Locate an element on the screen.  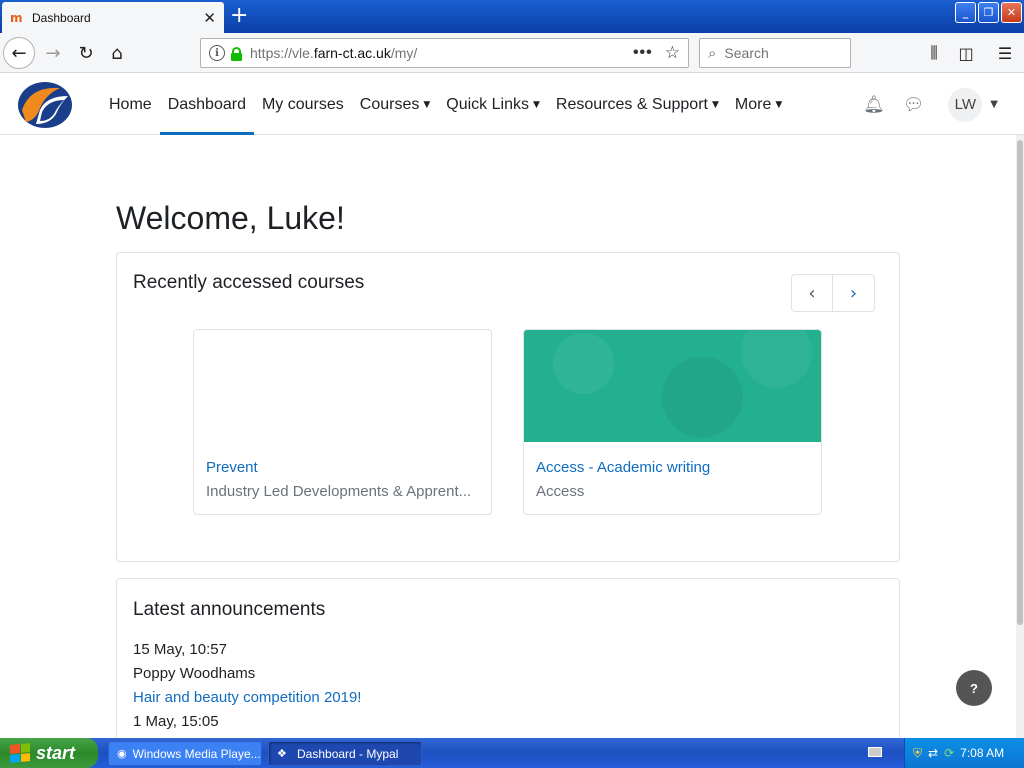
window-close-button: ✕ is located at coordinates (1011, 12).